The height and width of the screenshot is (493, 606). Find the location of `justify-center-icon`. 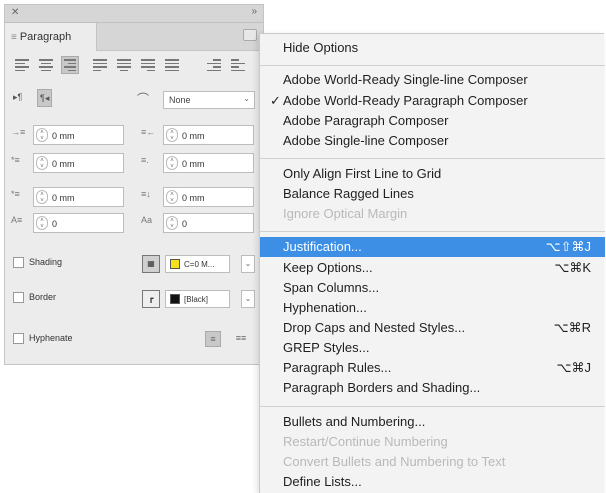

justify-center-icon is located at coordinates (124, 65).